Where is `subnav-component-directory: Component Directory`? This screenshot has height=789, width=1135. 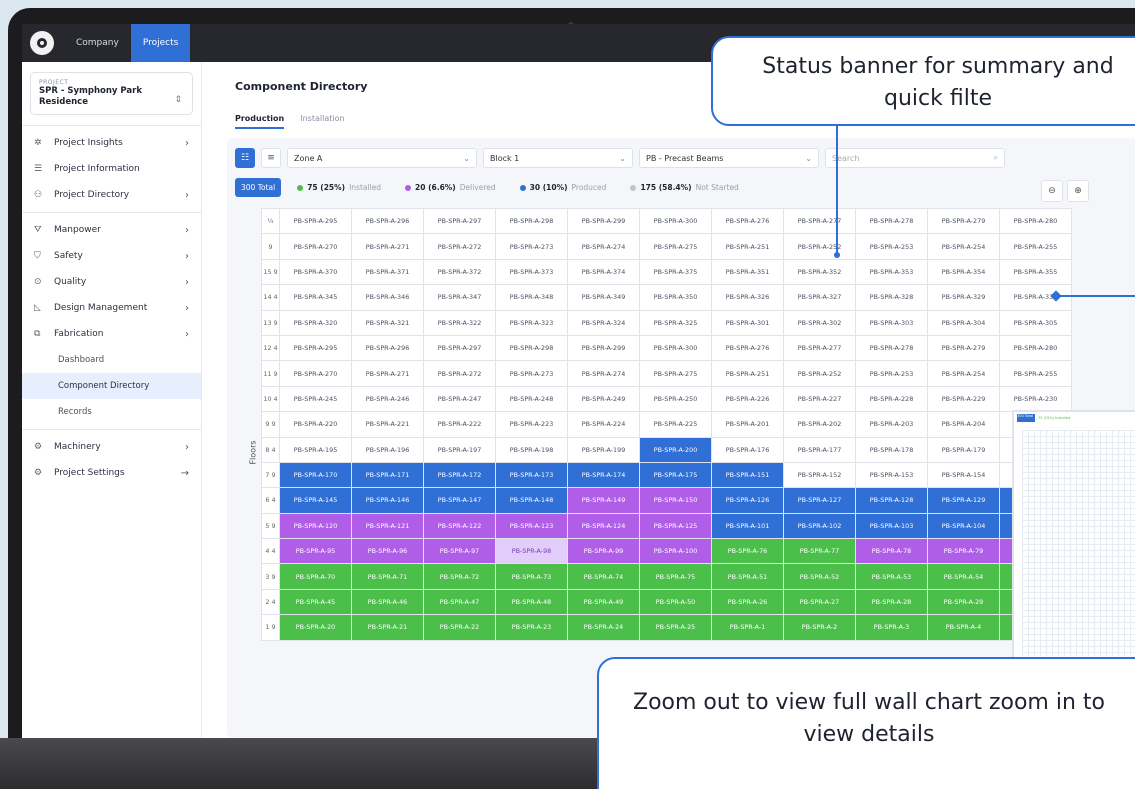
subnav-component-directory: Component Directory is located at coordinates (111, 386).